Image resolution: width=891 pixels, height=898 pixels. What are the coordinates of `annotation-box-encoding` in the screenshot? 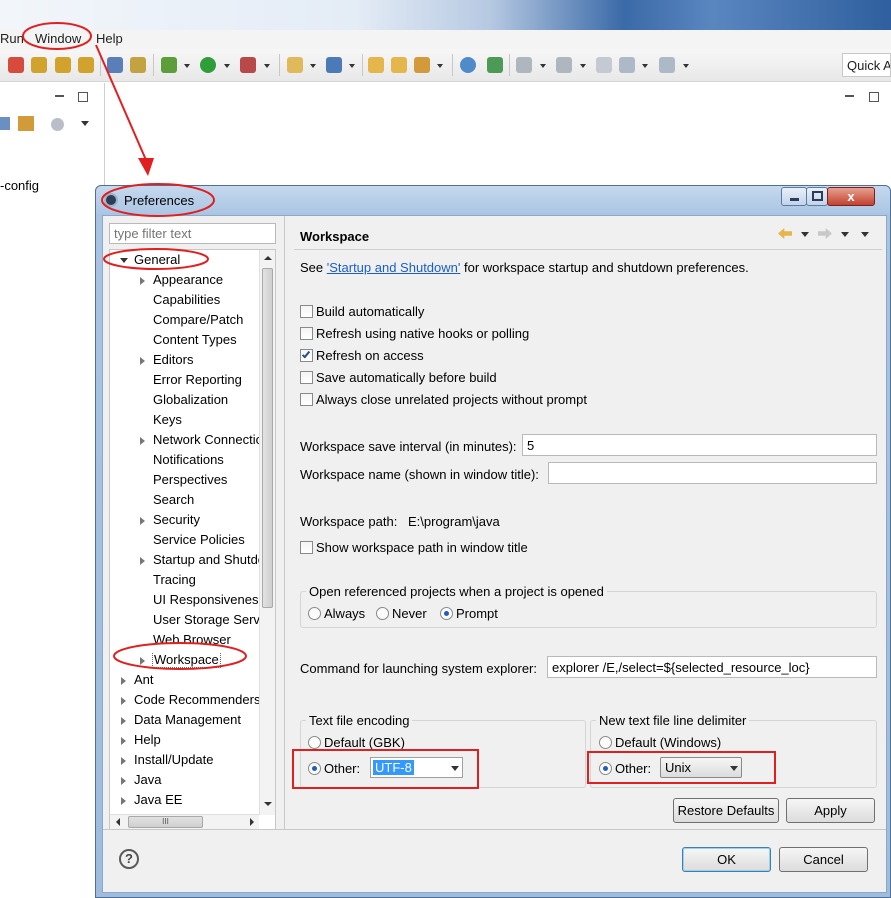 It's located at (385, 769).